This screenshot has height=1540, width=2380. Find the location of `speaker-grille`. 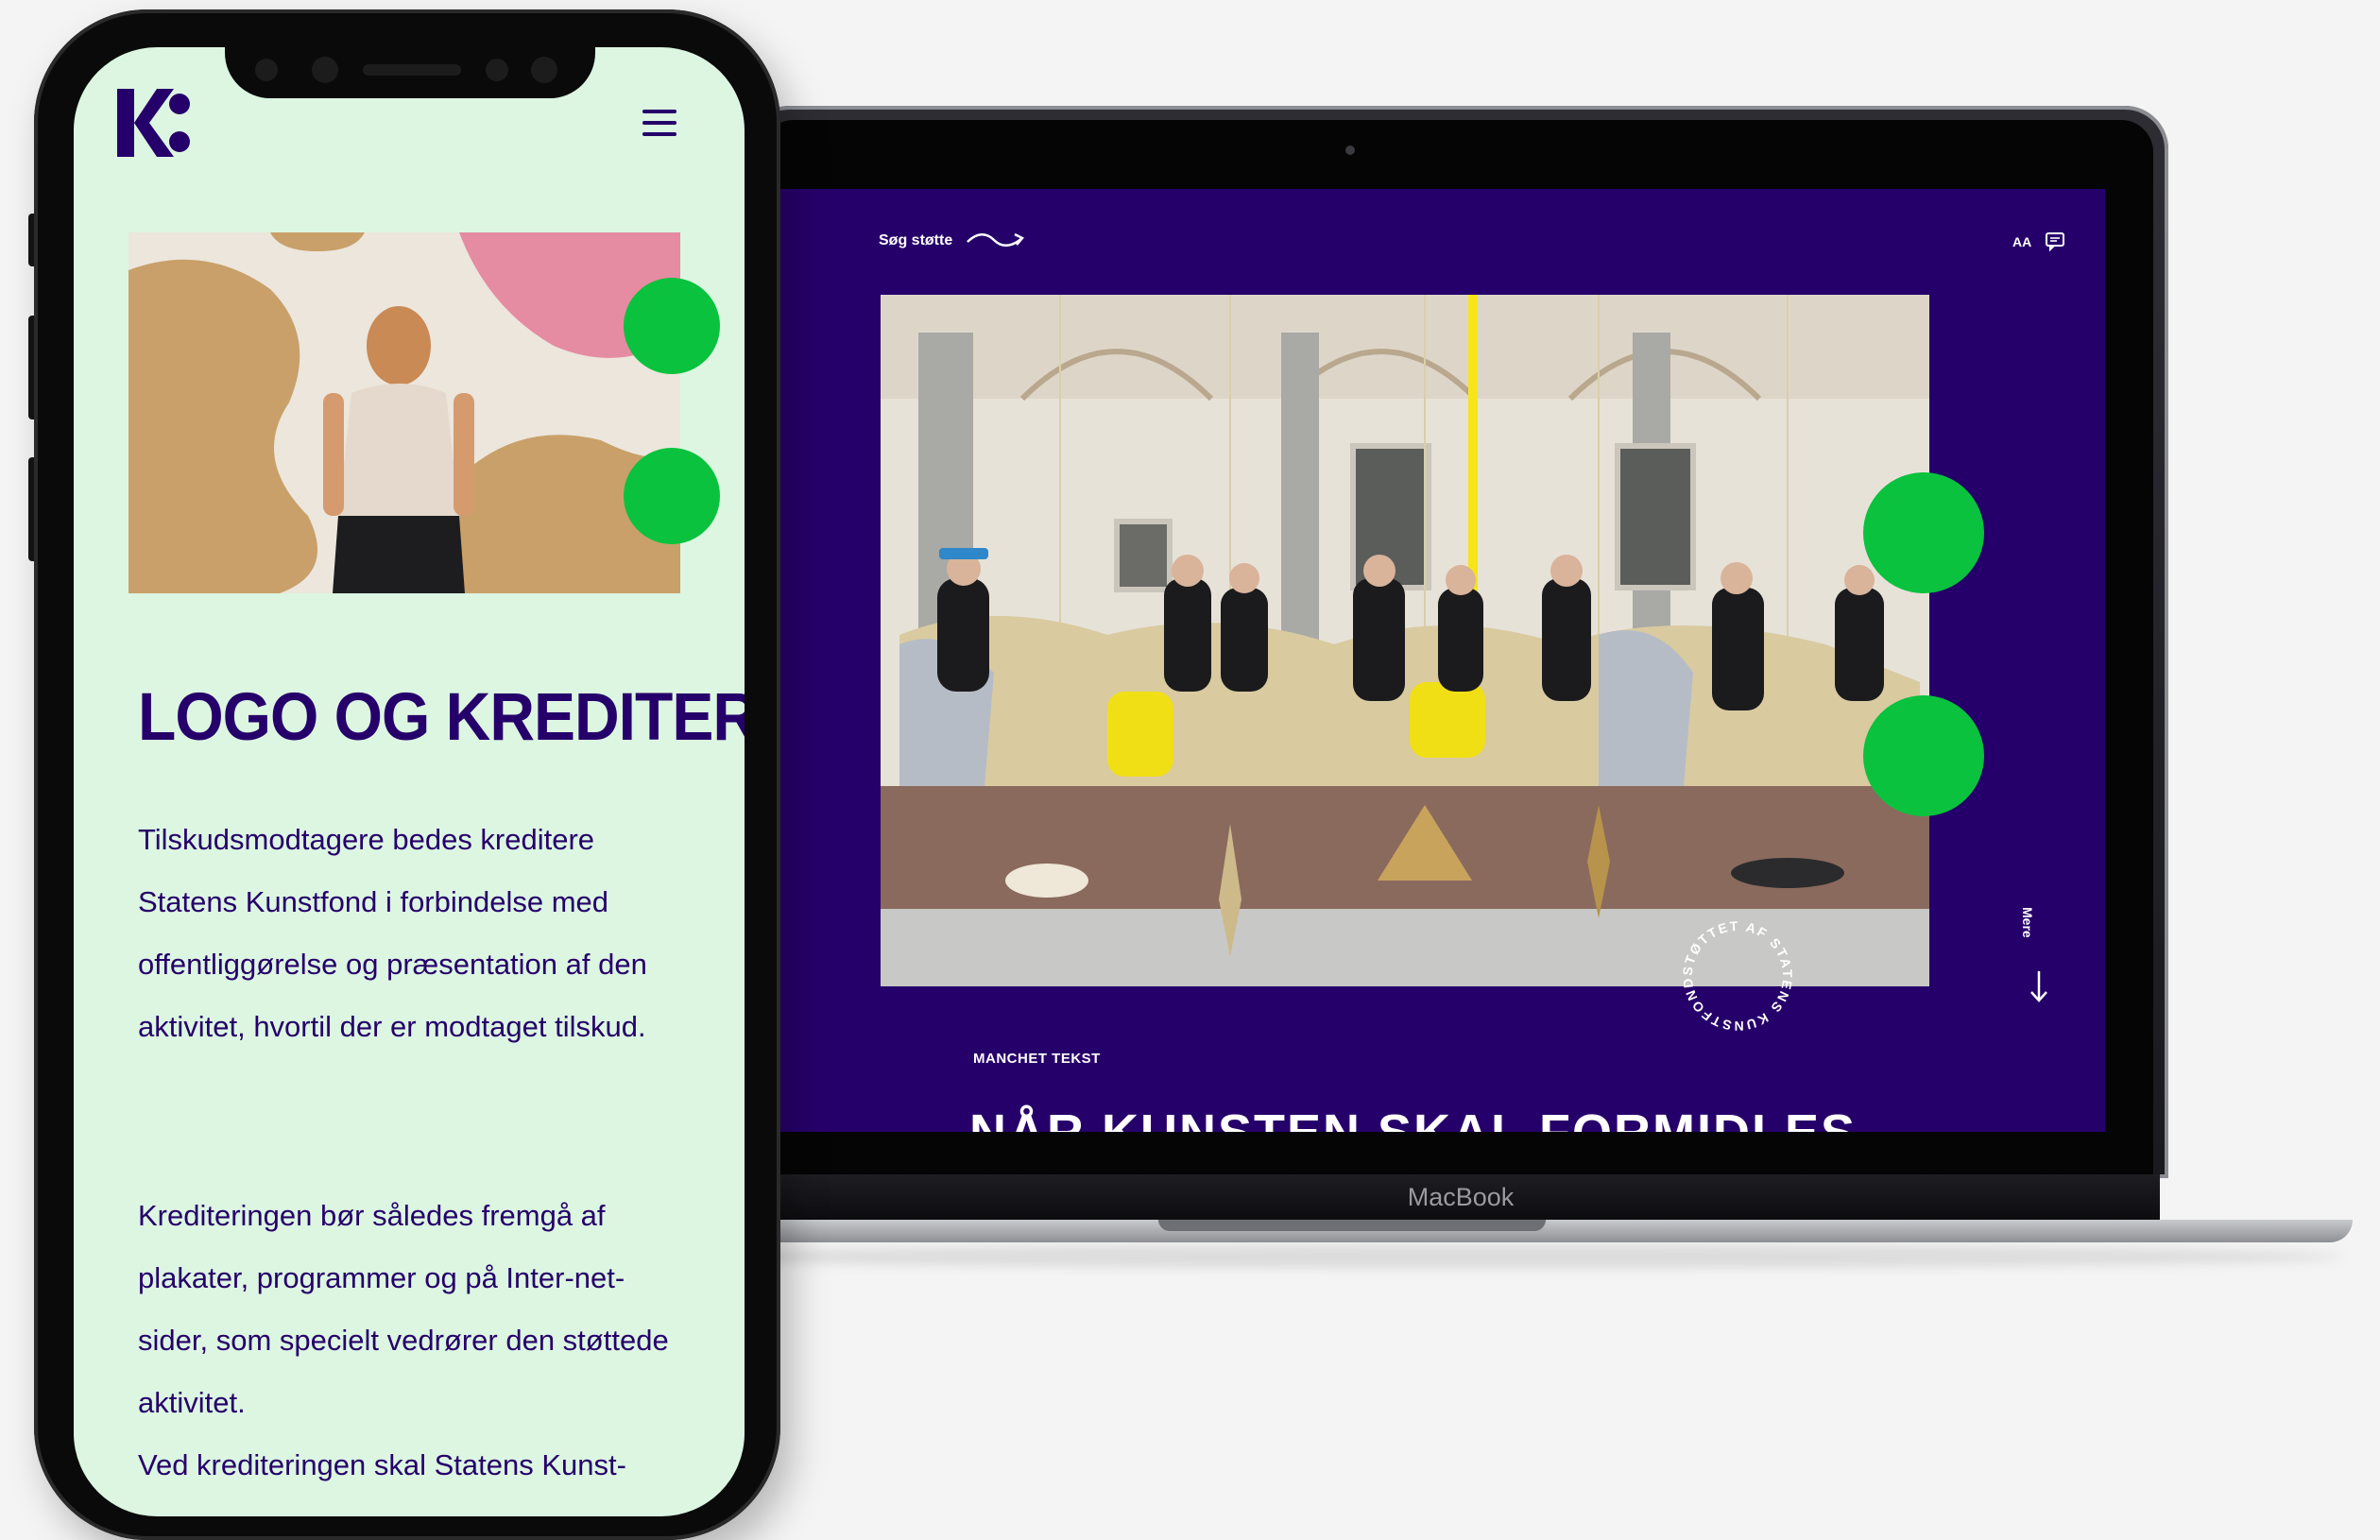

speaker-grille is located at coordinates (412, 70).